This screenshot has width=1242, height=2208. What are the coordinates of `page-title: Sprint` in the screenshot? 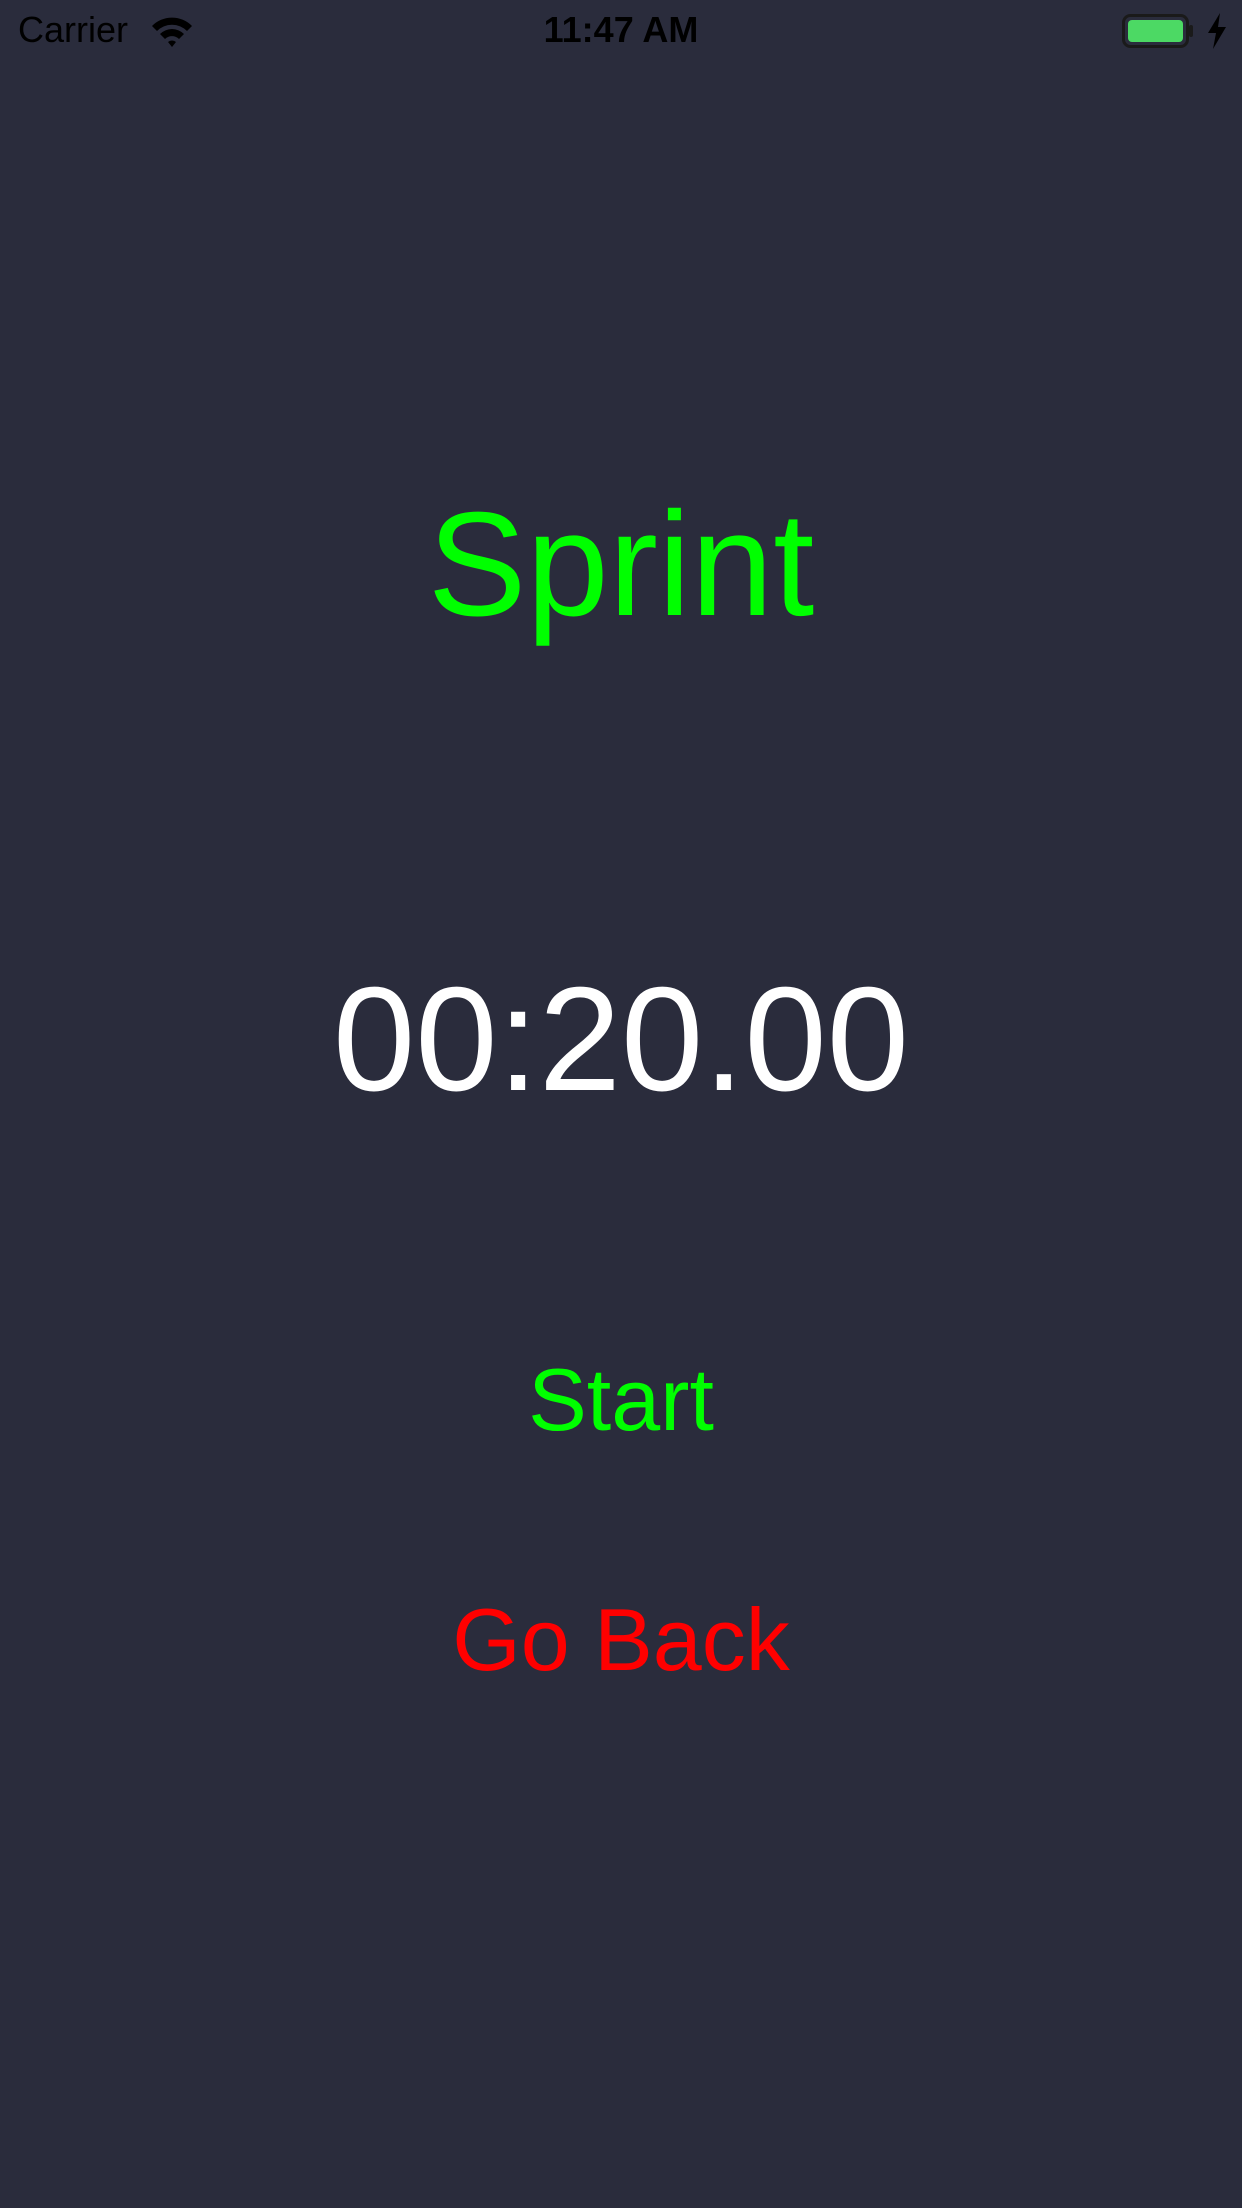 It's located at (621, 564).